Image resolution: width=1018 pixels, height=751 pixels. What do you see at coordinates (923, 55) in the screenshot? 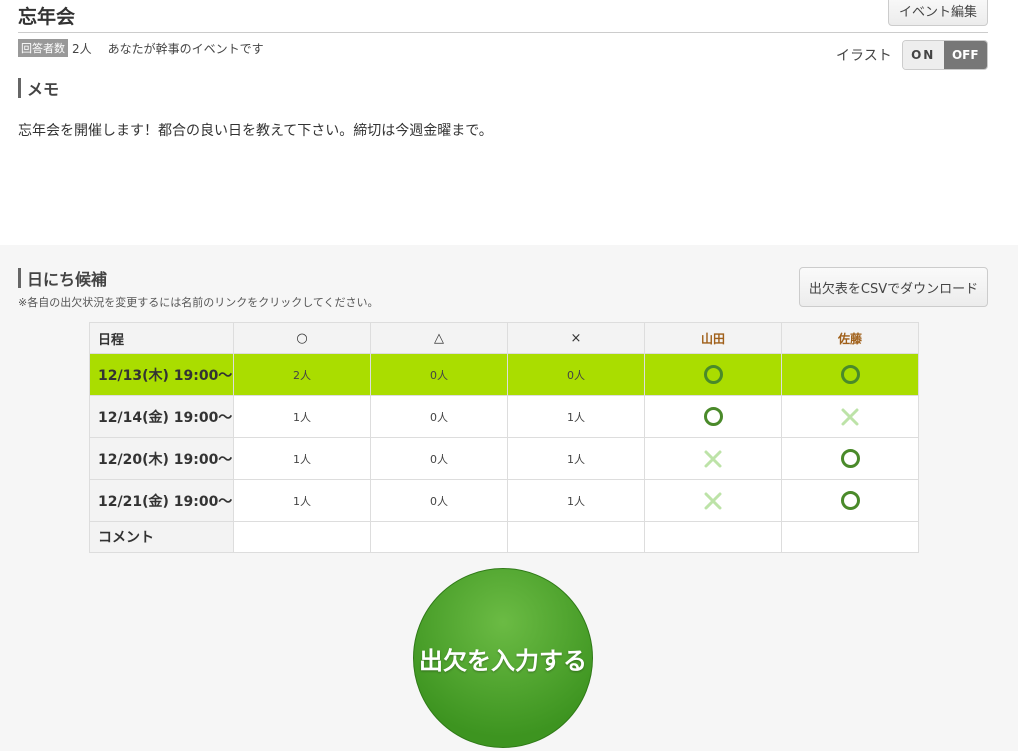
I see `illust-on-button: ON` at bounding box center [923, 55].